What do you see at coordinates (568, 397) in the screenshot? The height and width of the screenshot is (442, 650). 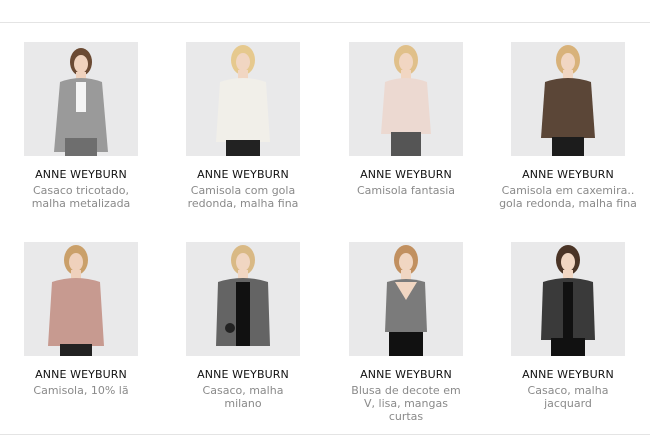 I see `product-title: Casaco, malha jacquard` at bounding box center [568, 397].